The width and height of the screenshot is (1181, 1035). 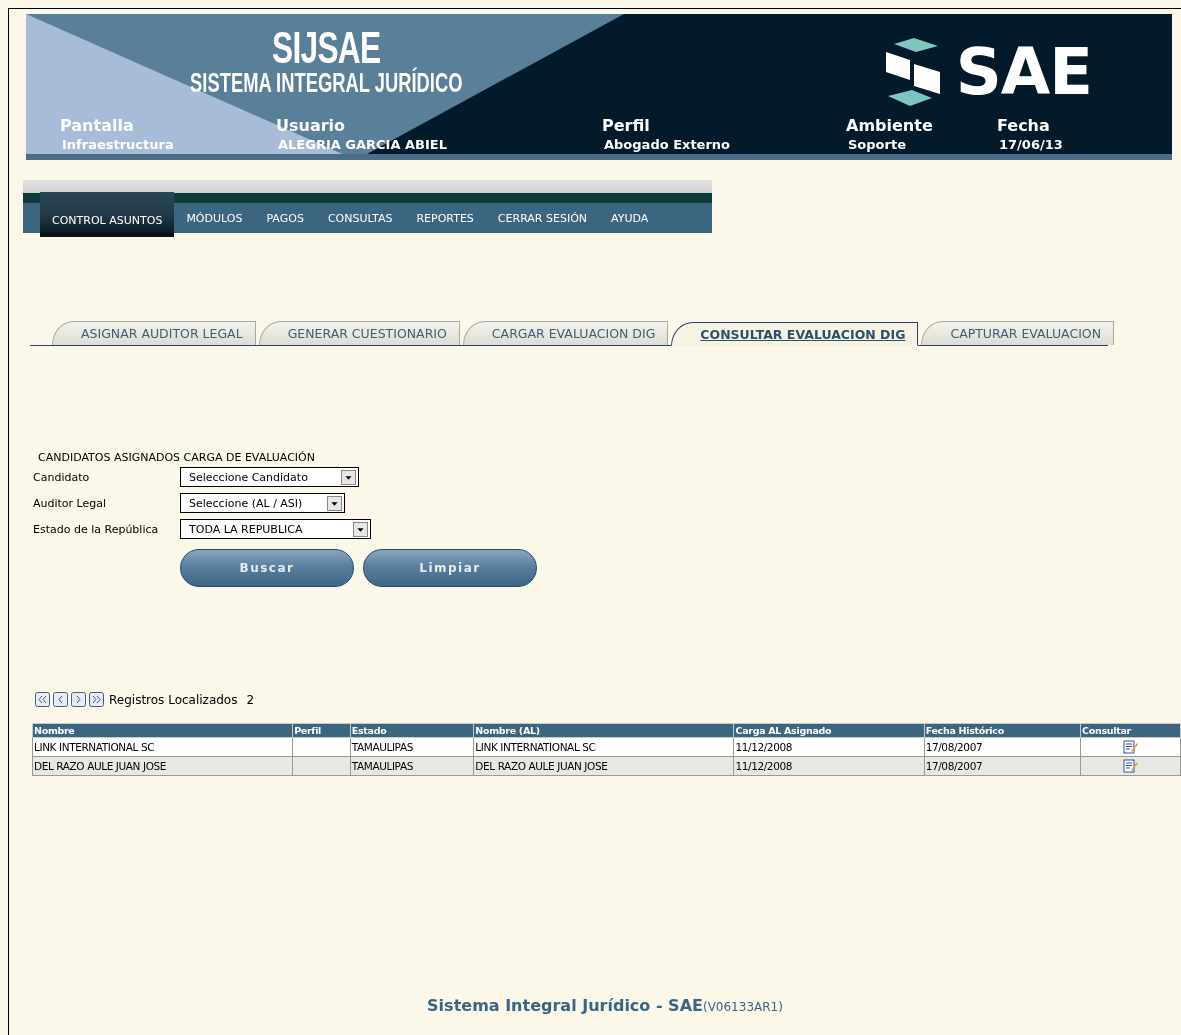 I want to click on column-header: Consultar, so click(x=1130, y=730).